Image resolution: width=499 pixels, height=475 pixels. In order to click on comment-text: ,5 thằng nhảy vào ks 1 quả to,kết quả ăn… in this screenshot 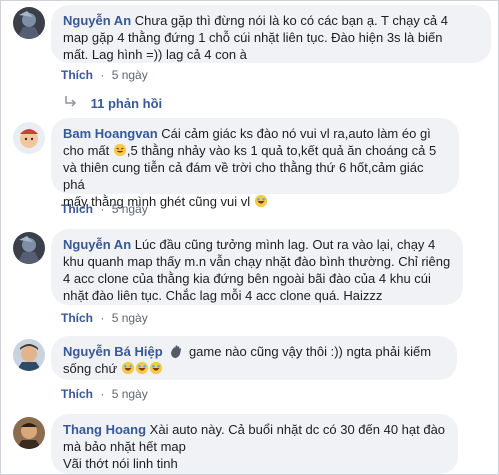, I will do `click(281, 150)`.